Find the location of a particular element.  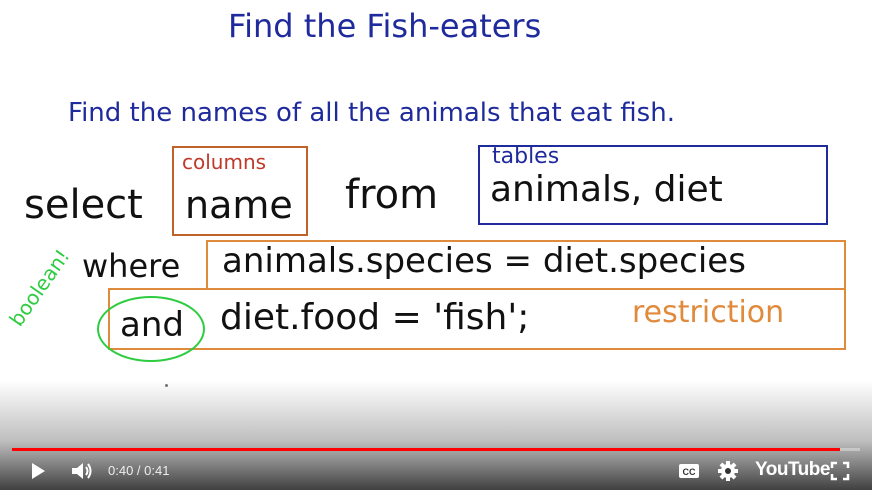

settings-icon is located at coordinates (728, 471).